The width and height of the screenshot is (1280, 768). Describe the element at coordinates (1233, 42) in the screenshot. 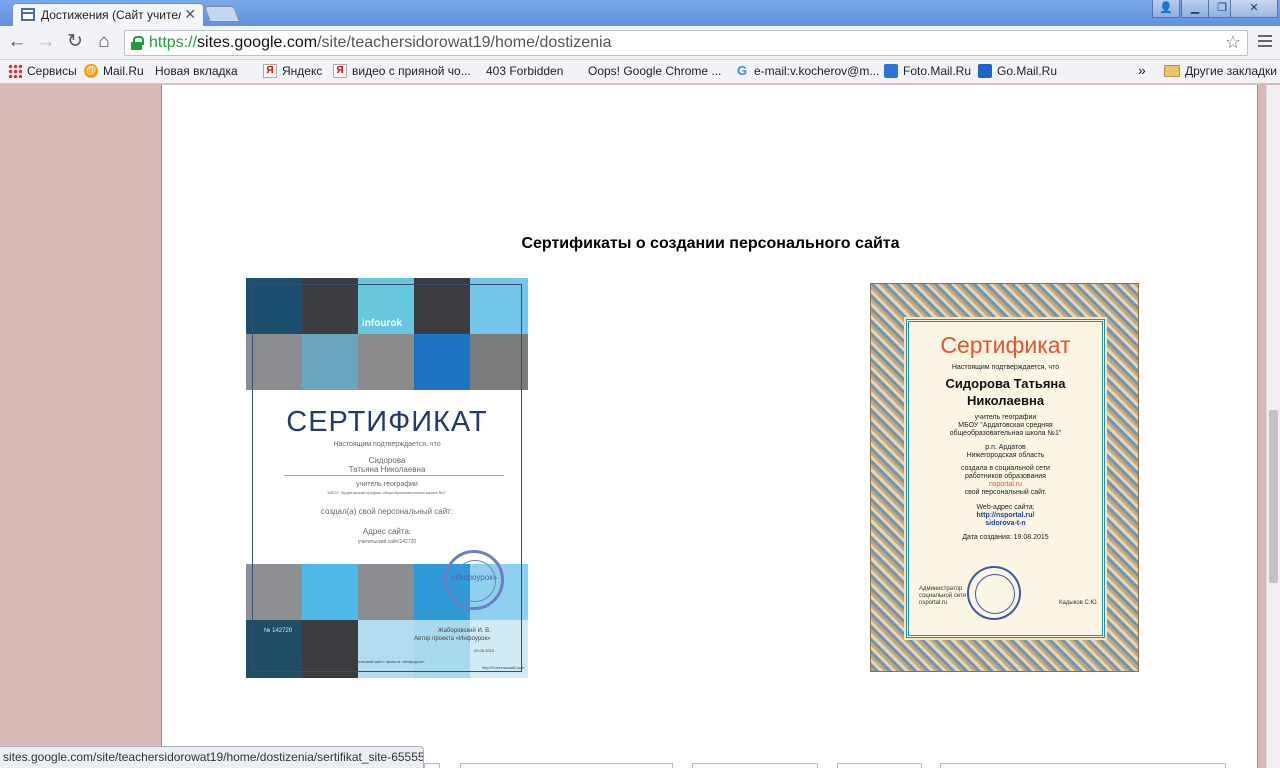

I see `bookmark-star-icon: ☆` at that location.